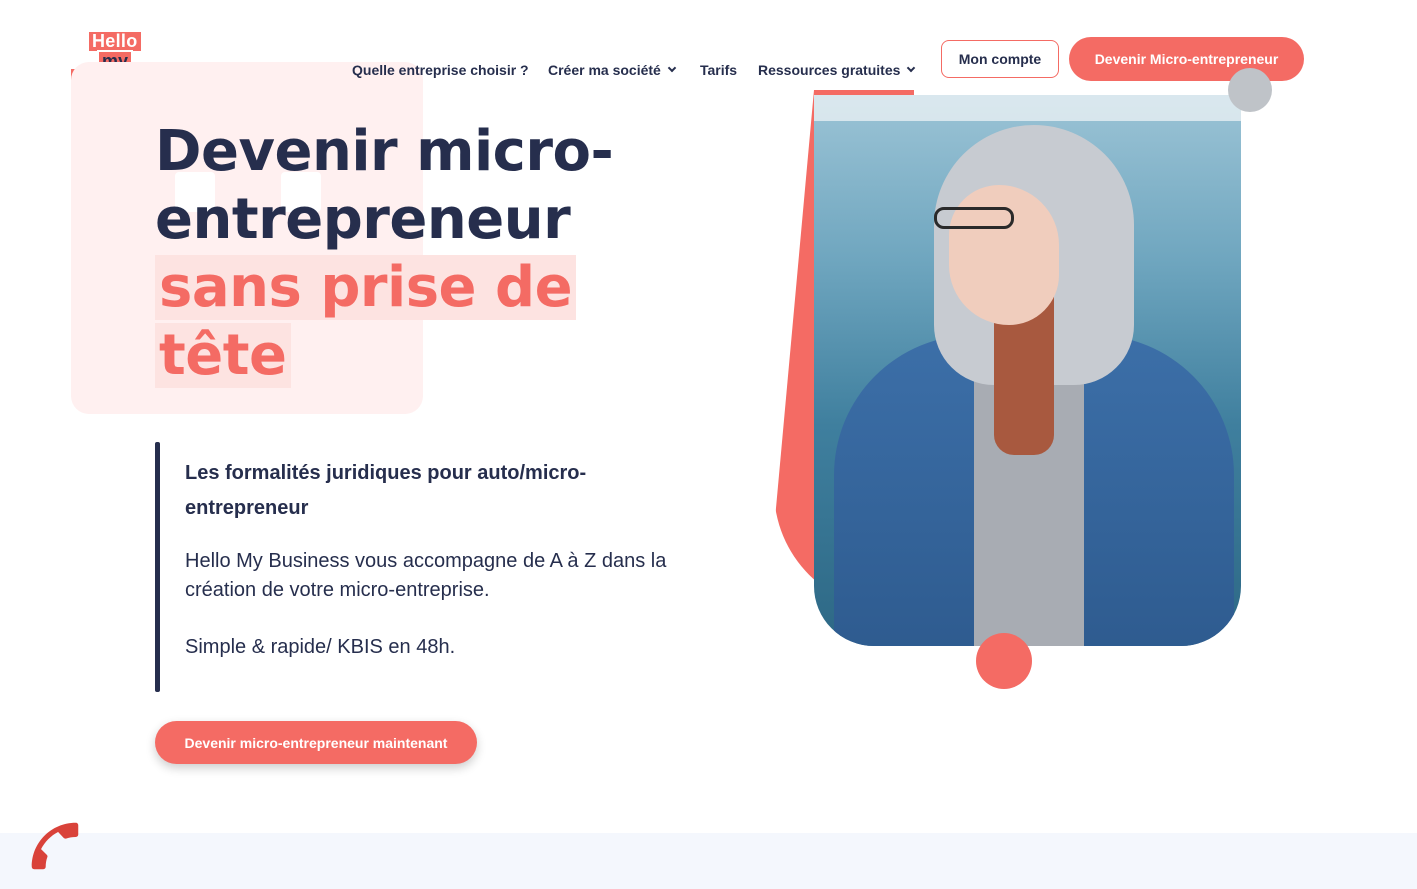 Image resolution: width=1417 pixels, height=889 pixels. Describe the element at coordinates (829, 70) in the screenshot. I see `nav-item-label: Ressources gratuites` at that location.